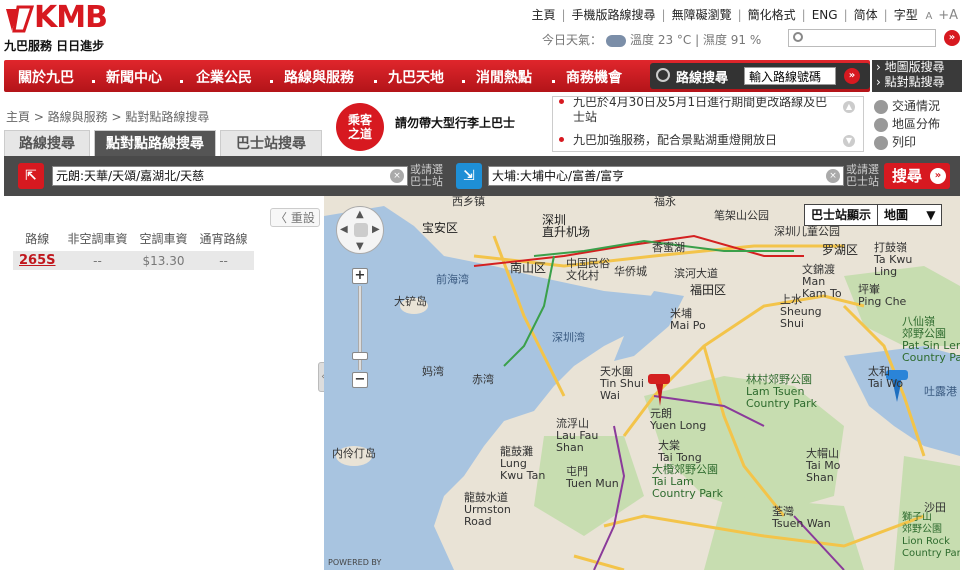  What do you see at coordinates (37, 259) in the screenshot?
I see `route-link: 265S` at bounding box center [37, 259].